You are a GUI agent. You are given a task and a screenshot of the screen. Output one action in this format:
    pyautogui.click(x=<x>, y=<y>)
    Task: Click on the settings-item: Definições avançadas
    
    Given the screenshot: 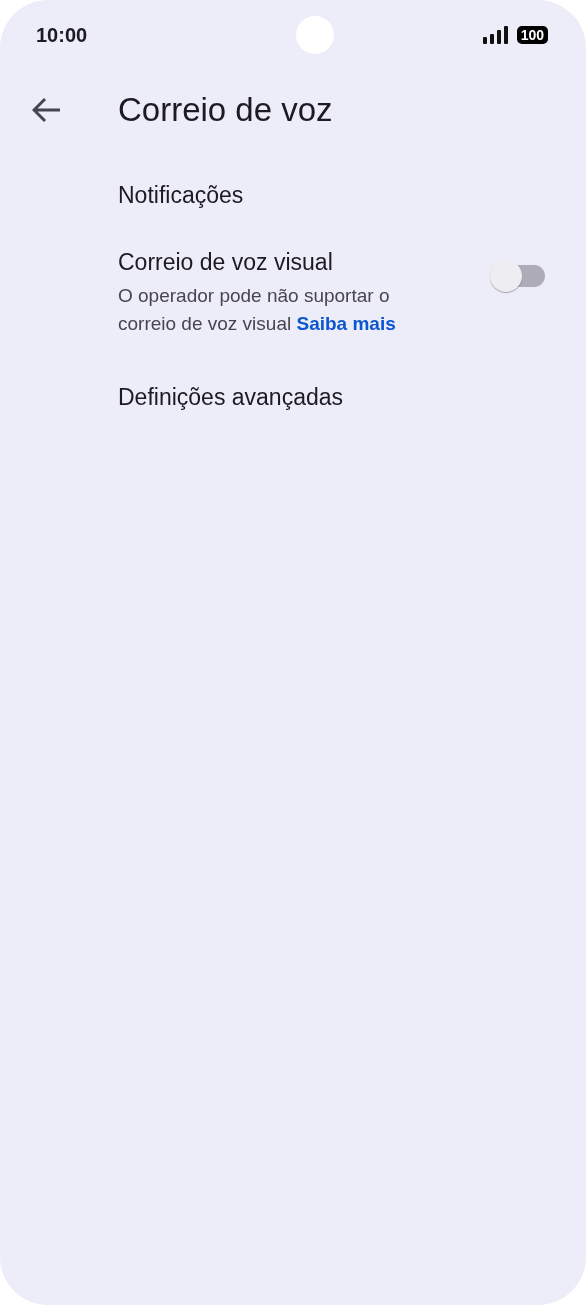 What is the action you would take?
    pyautogui.click(x=332, y=394)
    